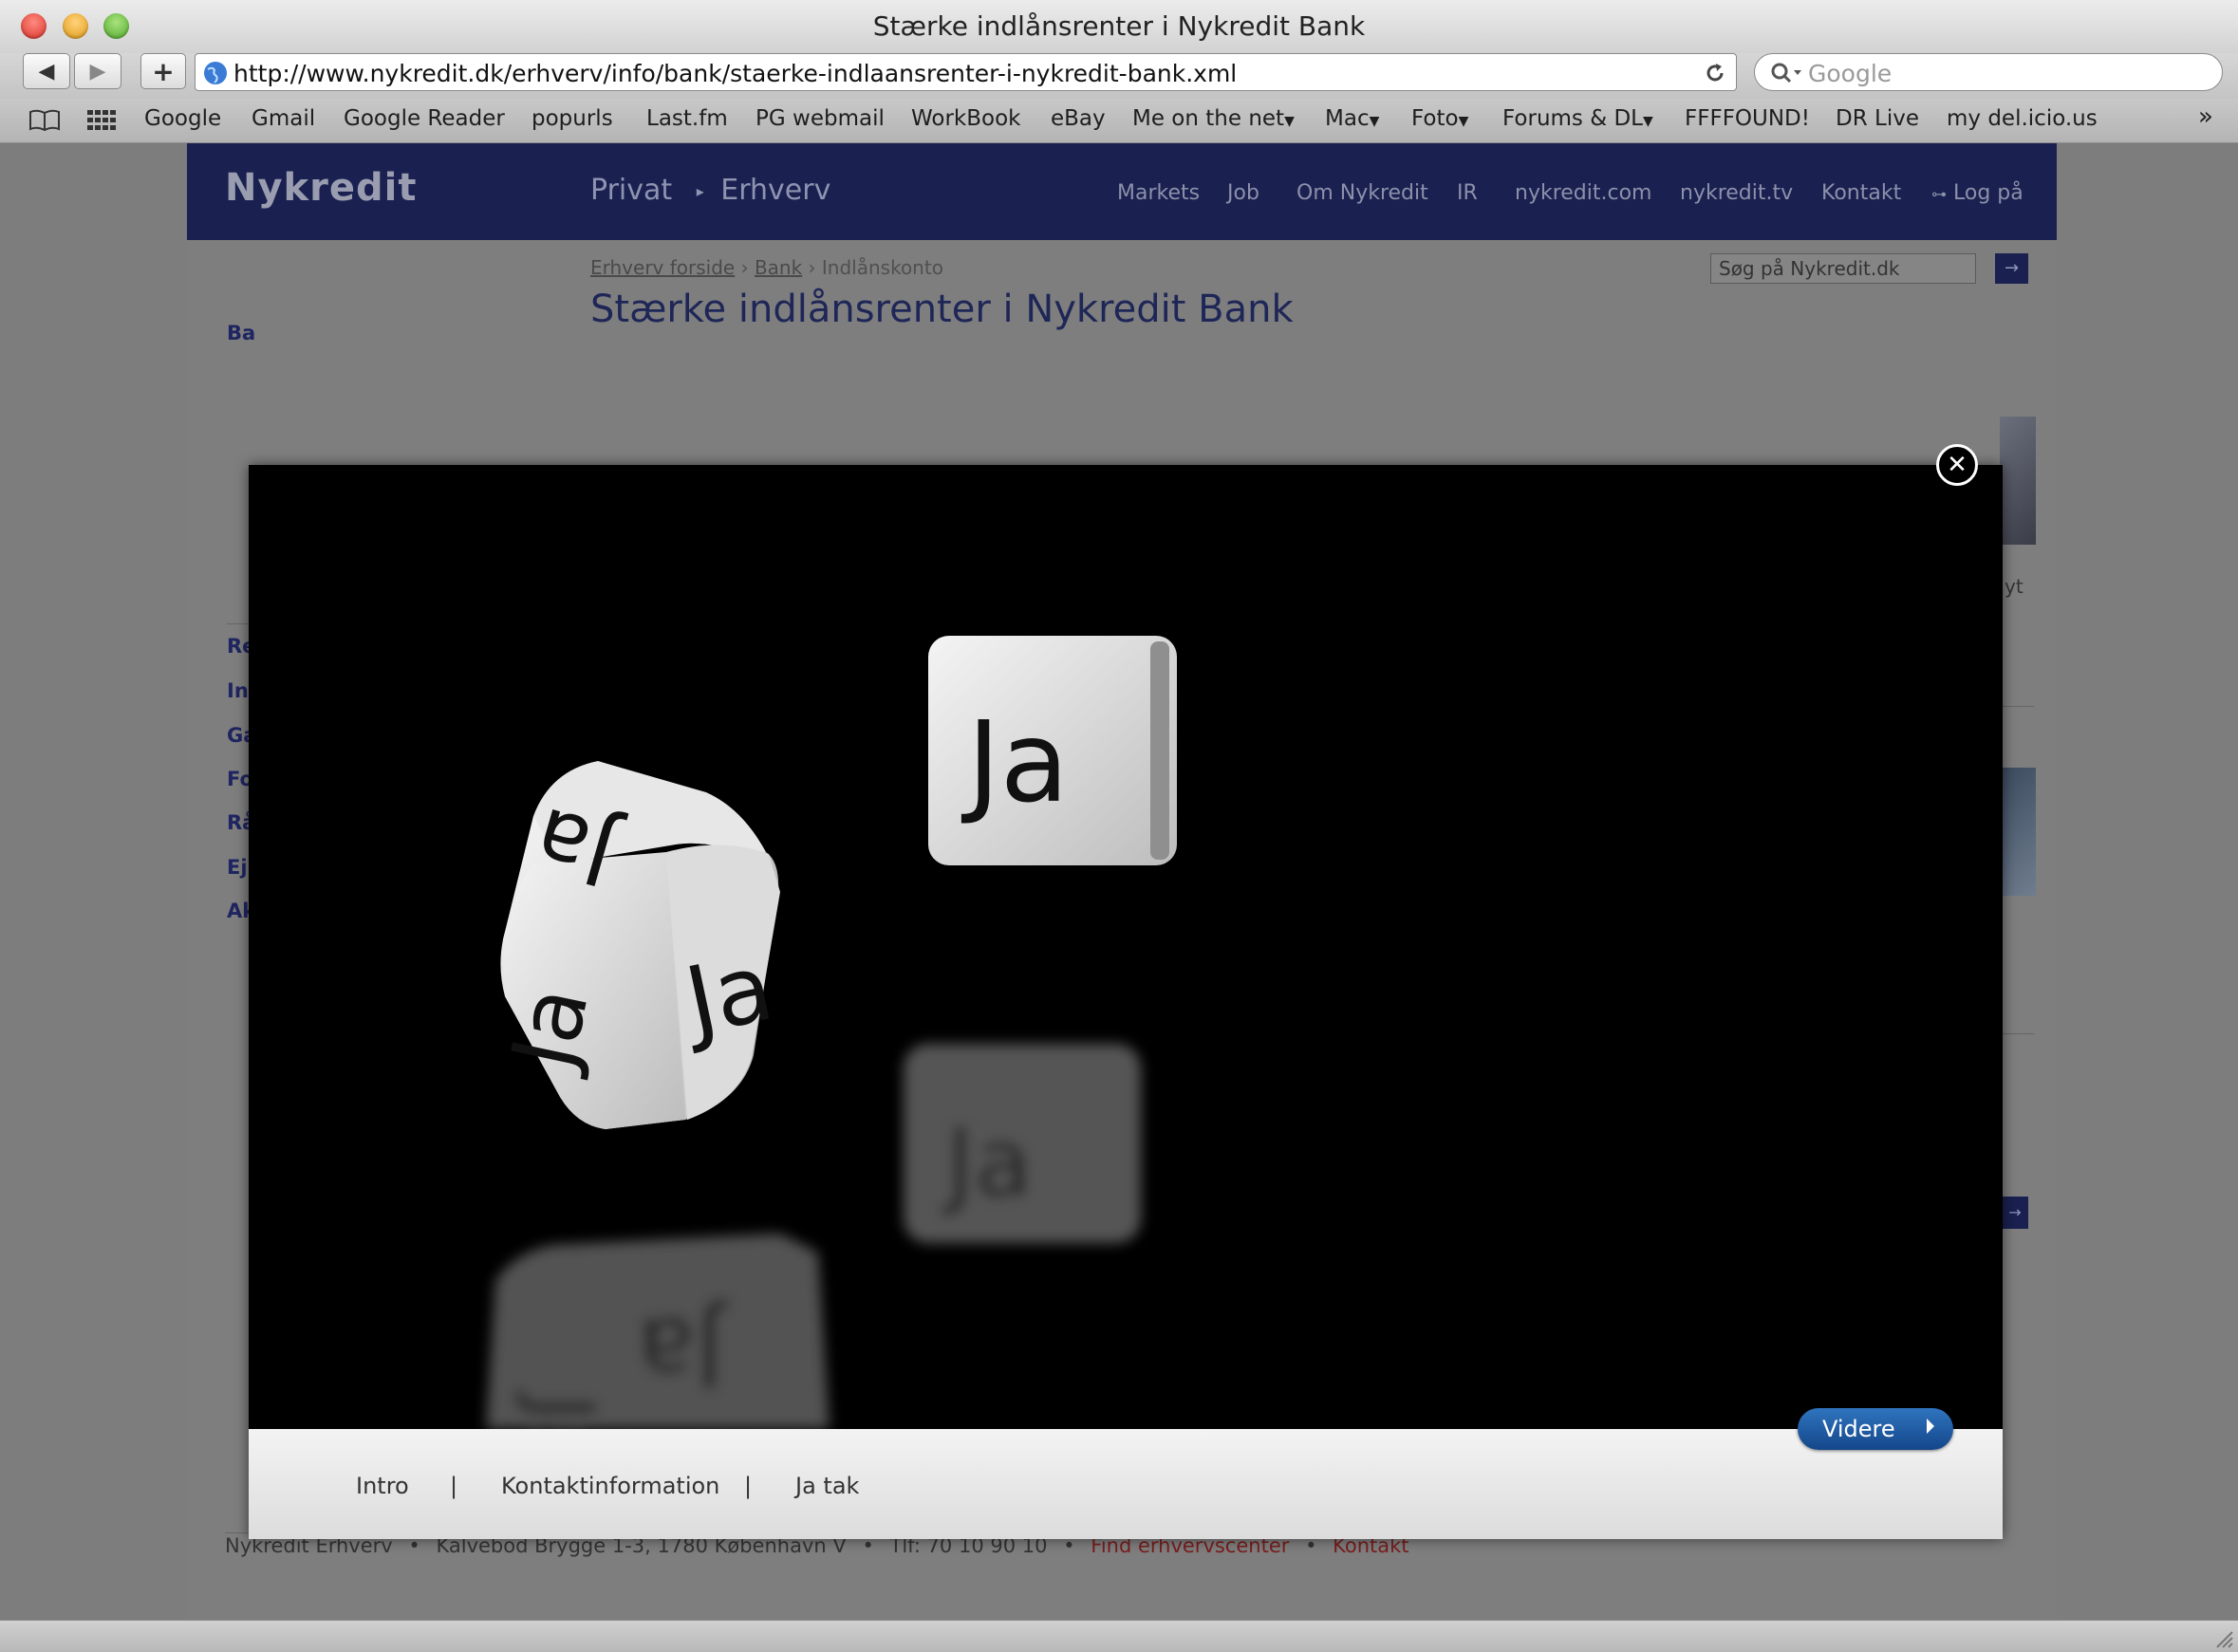 Image resolution: width=2238 pixels, height=1652 pixels. What do you see at coordinates (1014, 761) in the screenshot?
I see `die-face-label: Ja` at bounding box center [1014, 761].